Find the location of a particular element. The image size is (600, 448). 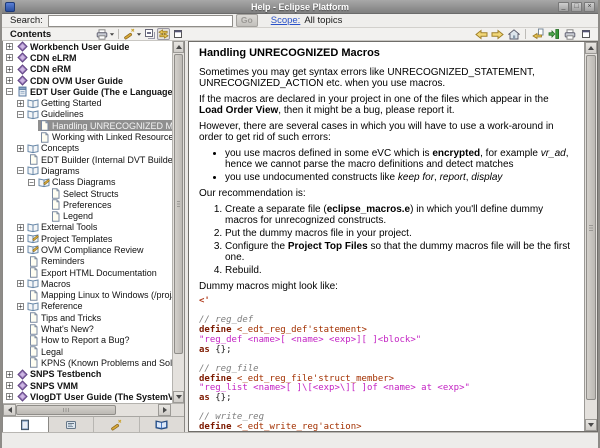

tree-item: + Concepts is located at coordinates (87, 148).